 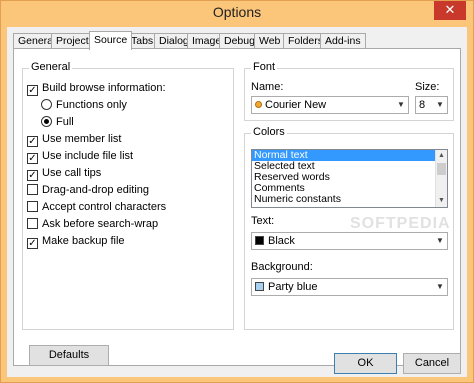 I want to click on ask-search-wrap-checkbox: Ask before search-wrap, so click(x=92, y=225).